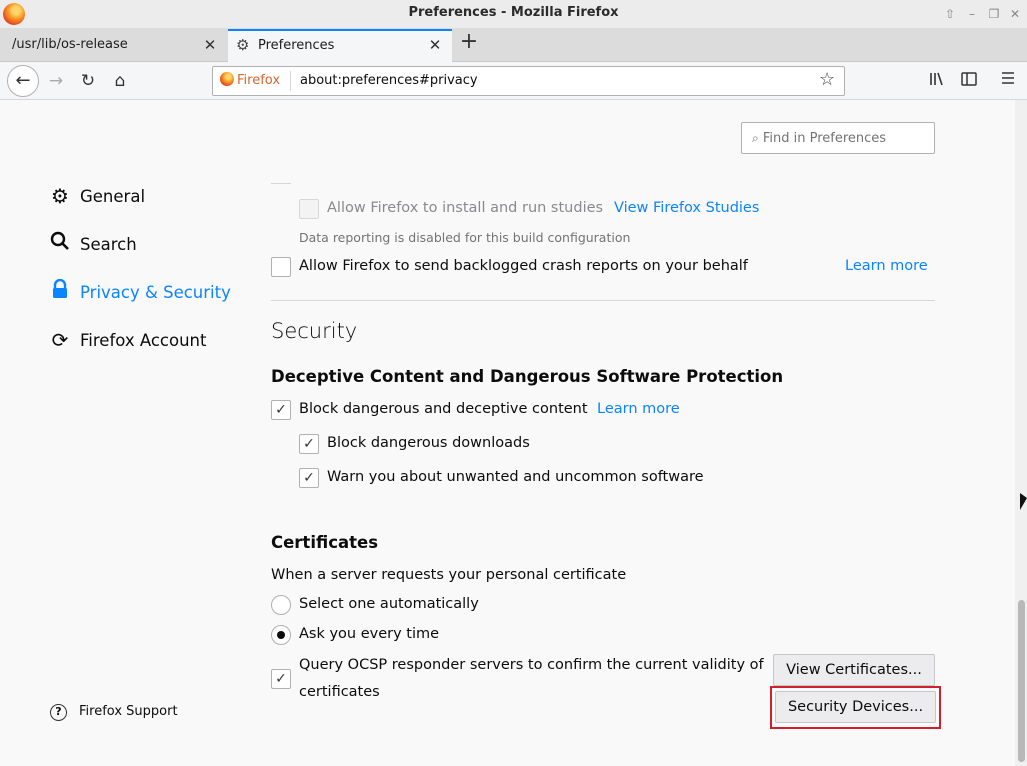  Describe the element at coordinates (281, 605) in the screenshot. I see `select-automatically-radio` at that location.